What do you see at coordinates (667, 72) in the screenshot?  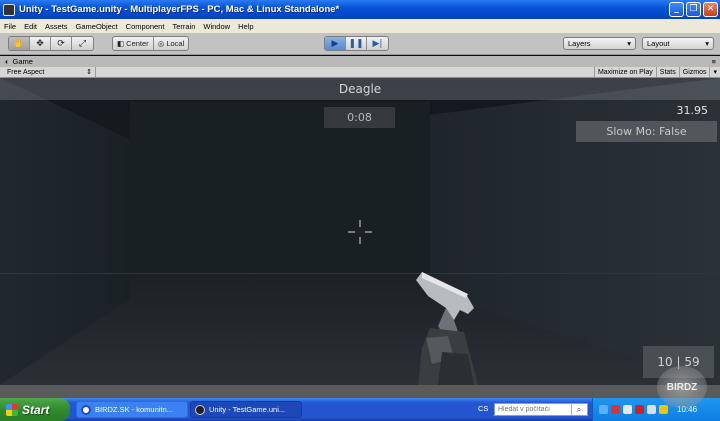 I see `stats-toggle: Stats` at bounding box center [667, 72].